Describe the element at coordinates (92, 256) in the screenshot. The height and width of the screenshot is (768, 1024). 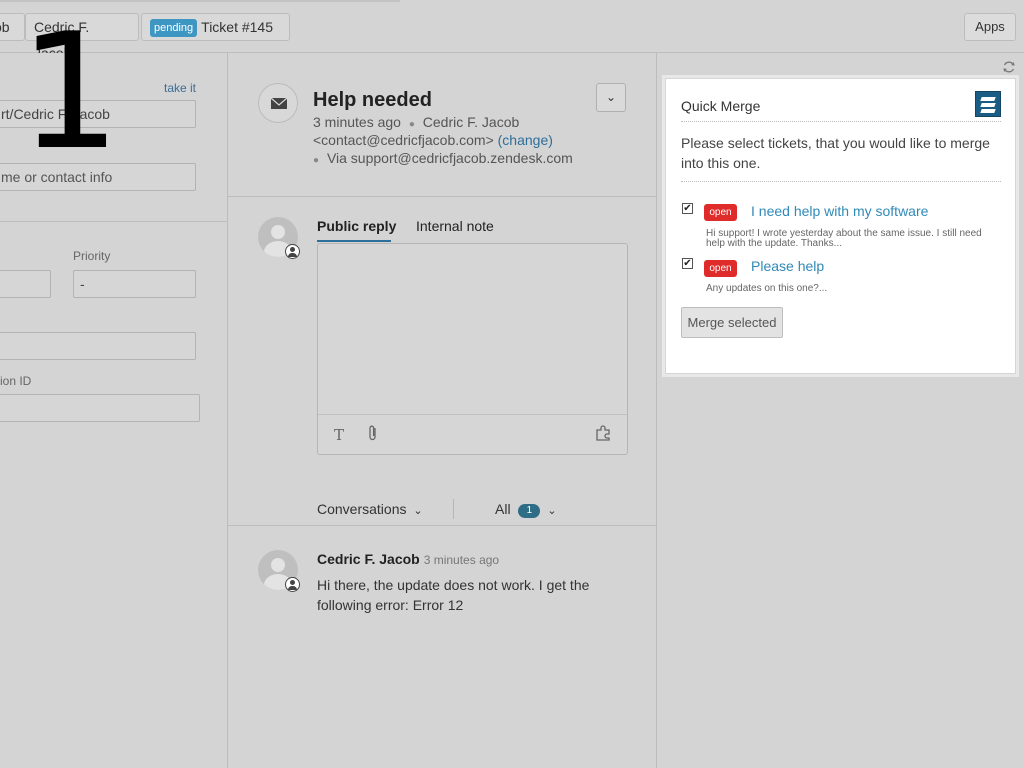
I see `priority-label: Priority` at that location.